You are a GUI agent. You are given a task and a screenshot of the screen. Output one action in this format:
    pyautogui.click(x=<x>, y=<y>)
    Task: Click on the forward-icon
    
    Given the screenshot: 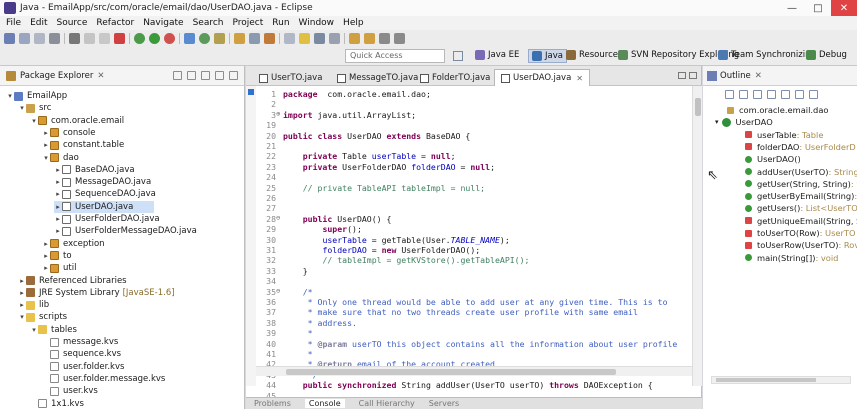 What is the action you would take?
    pyautogui.click(x=399, y=38)
    